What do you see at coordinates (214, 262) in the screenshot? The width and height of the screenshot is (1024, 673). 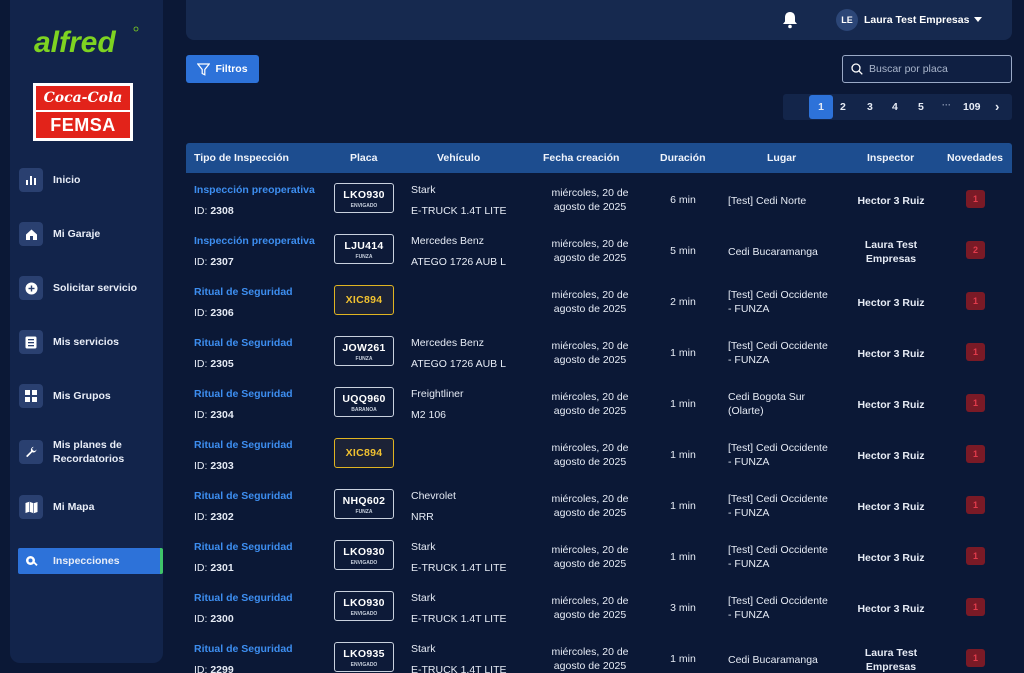 I see `inspection-id: ID: 2307` at bounding box center [214, 262].